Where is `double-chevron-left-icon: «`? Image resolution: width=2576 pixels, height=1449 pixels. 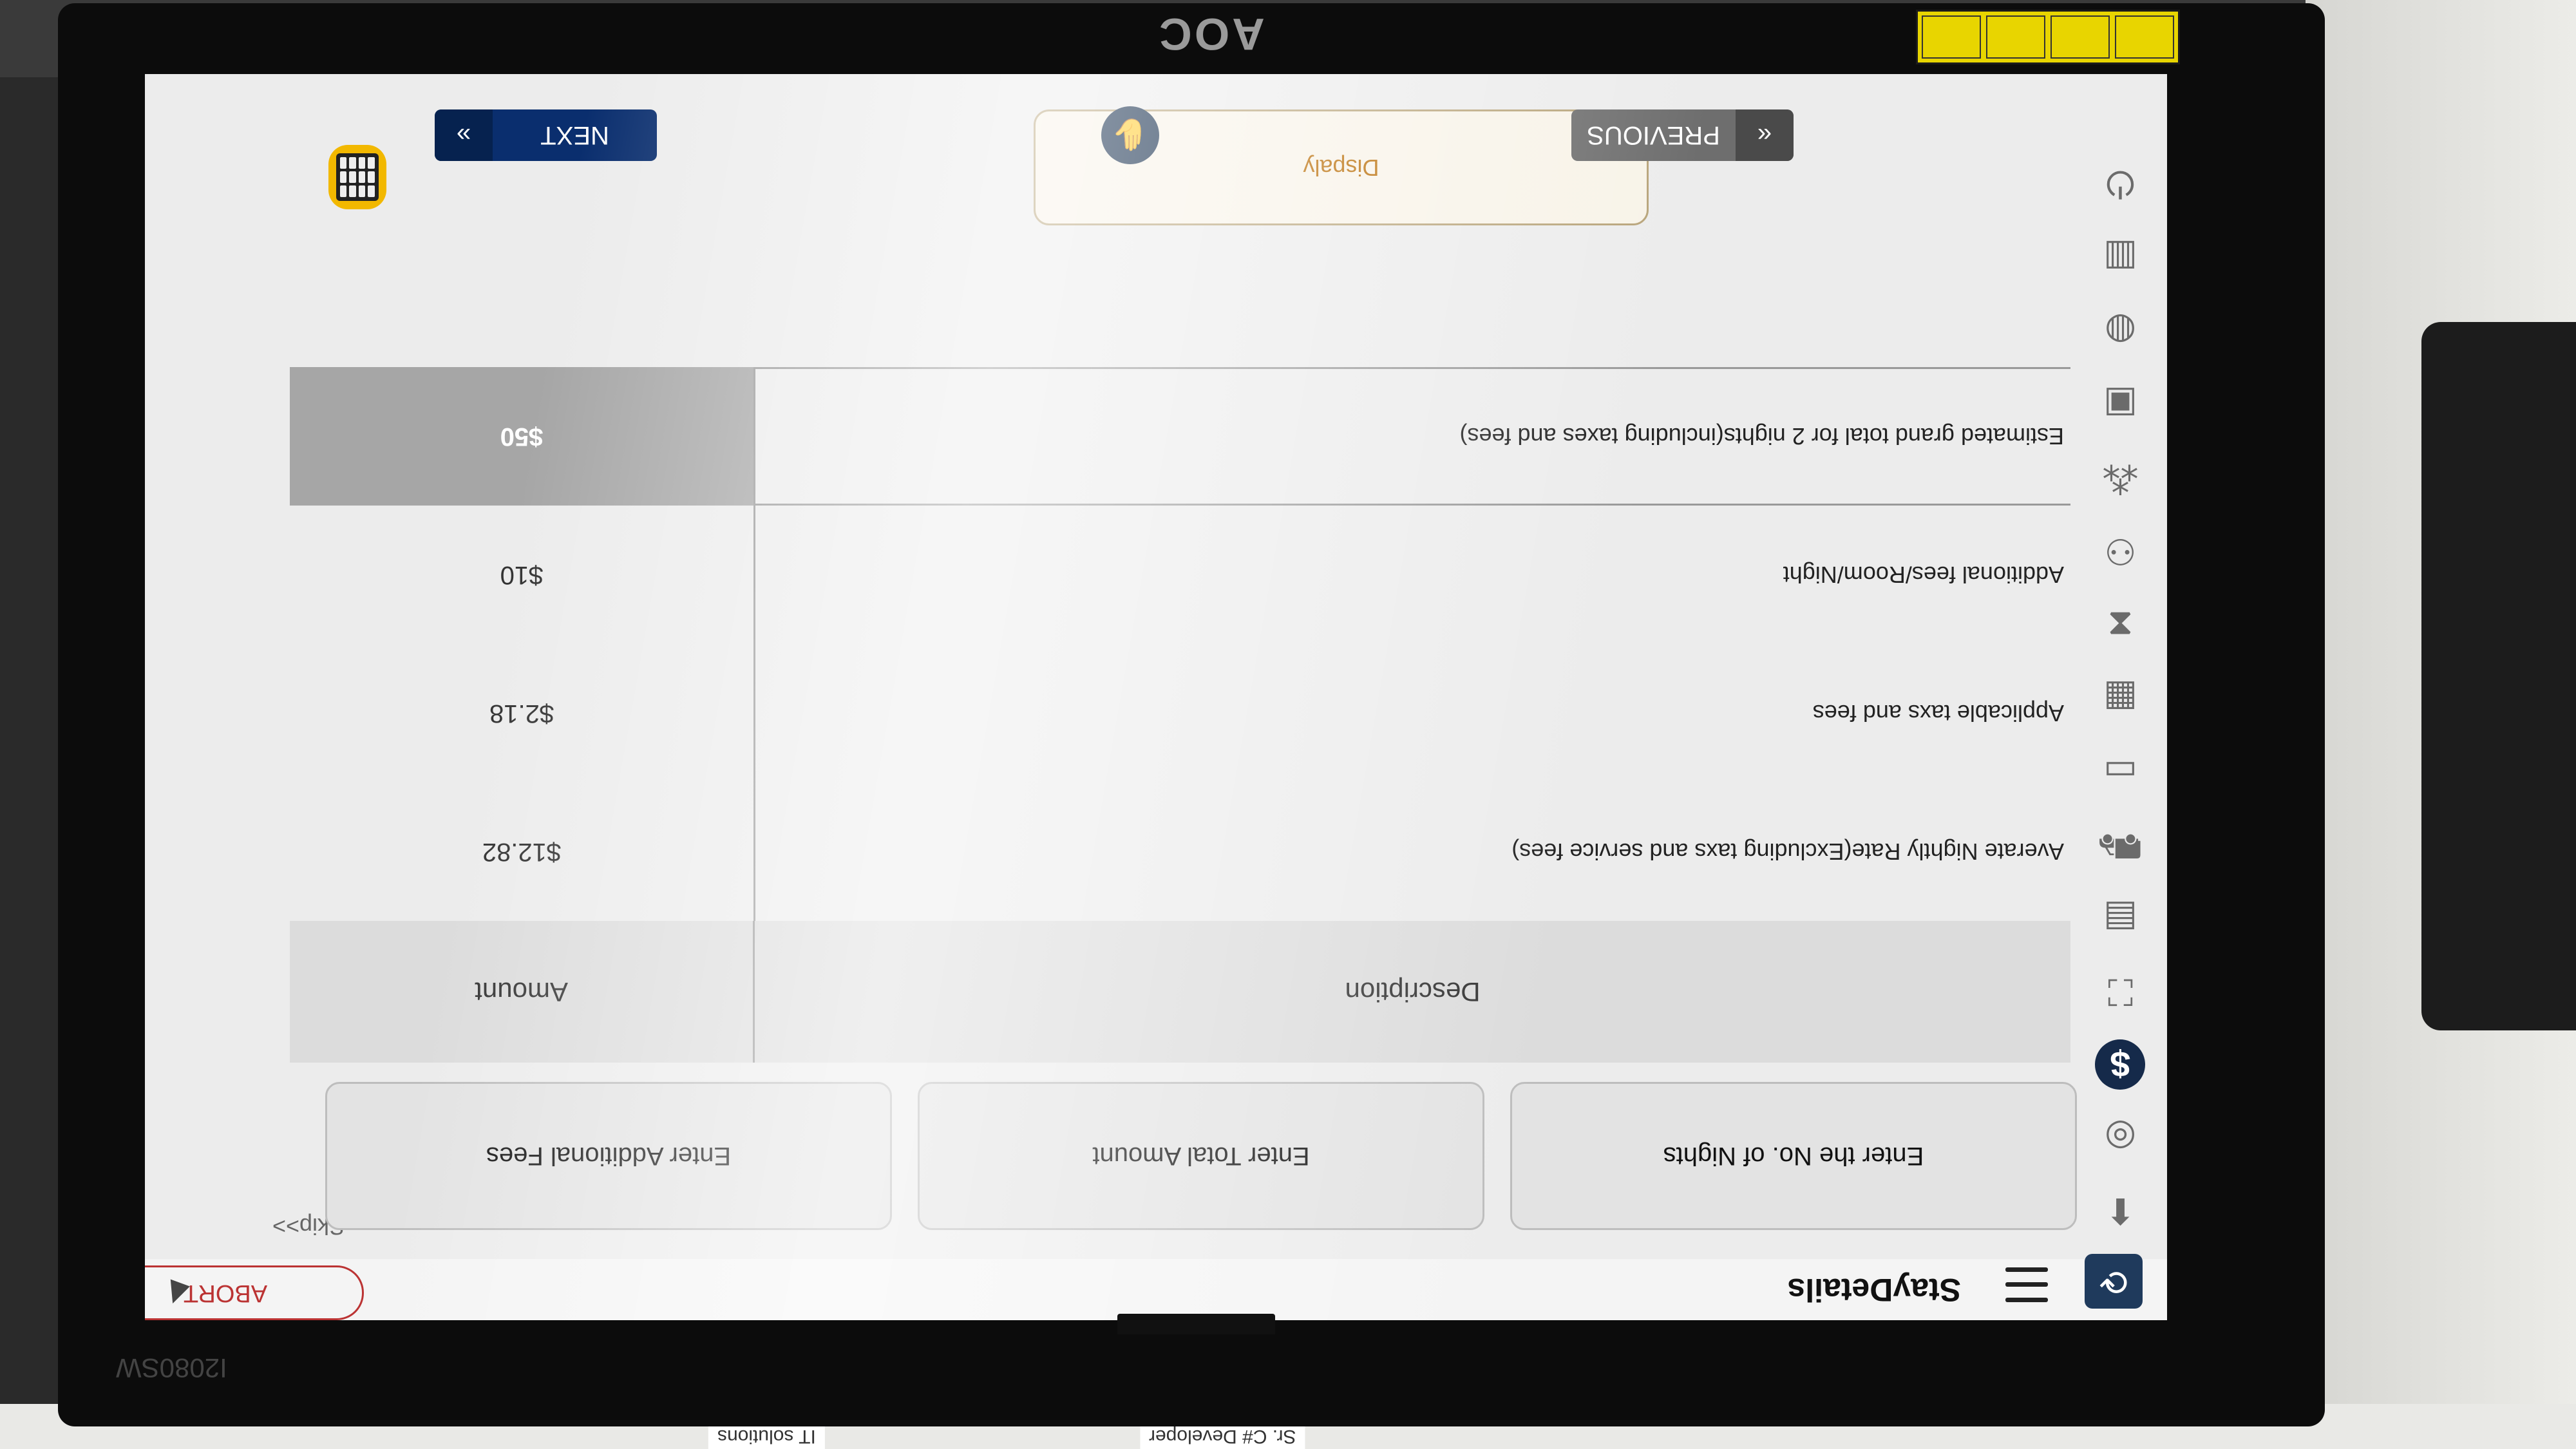 double-chevron-left-icon: « is located at coordinates (1765, 135).